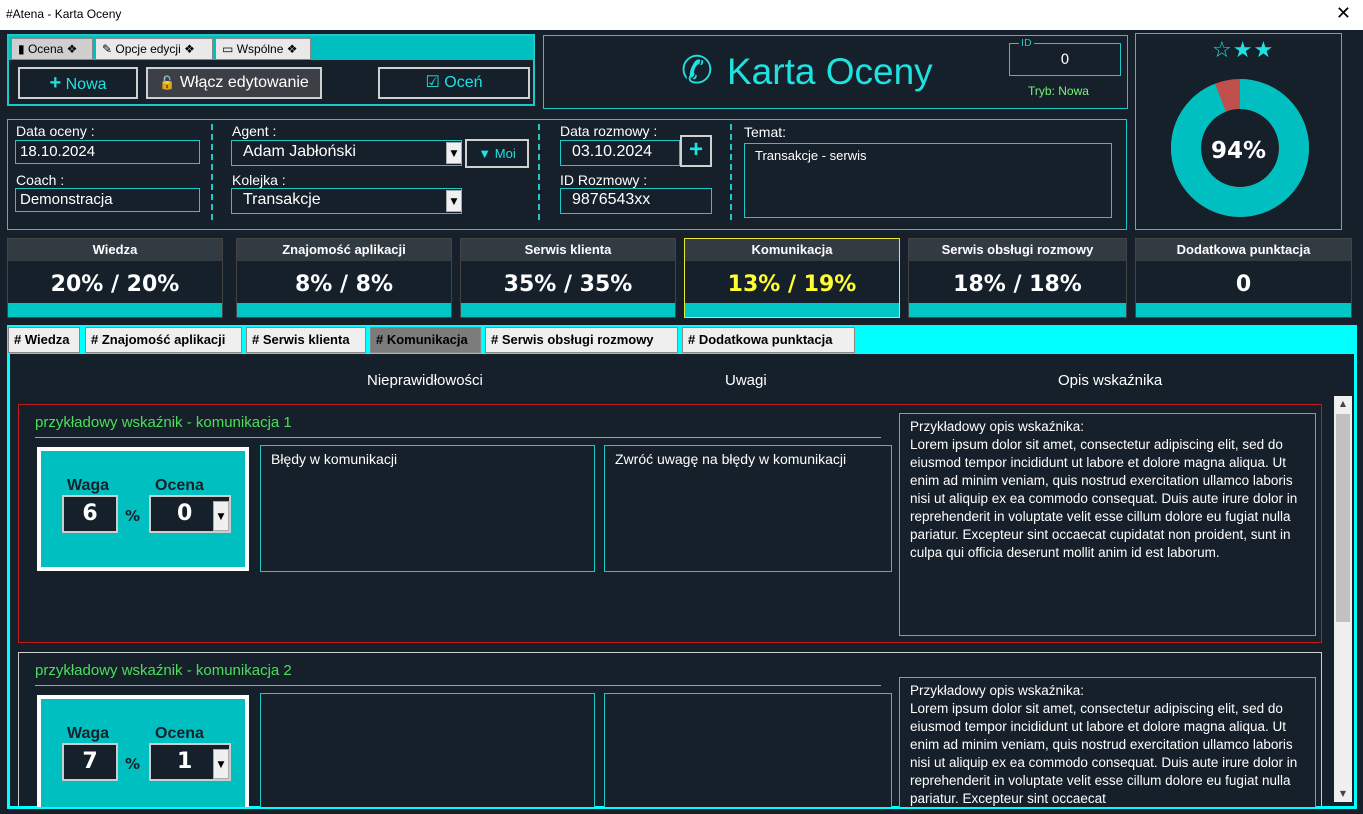 Image resolution: width=1363 pixels, height=814 pixels. I want to click on weight-value: 7, so click(90, 762).